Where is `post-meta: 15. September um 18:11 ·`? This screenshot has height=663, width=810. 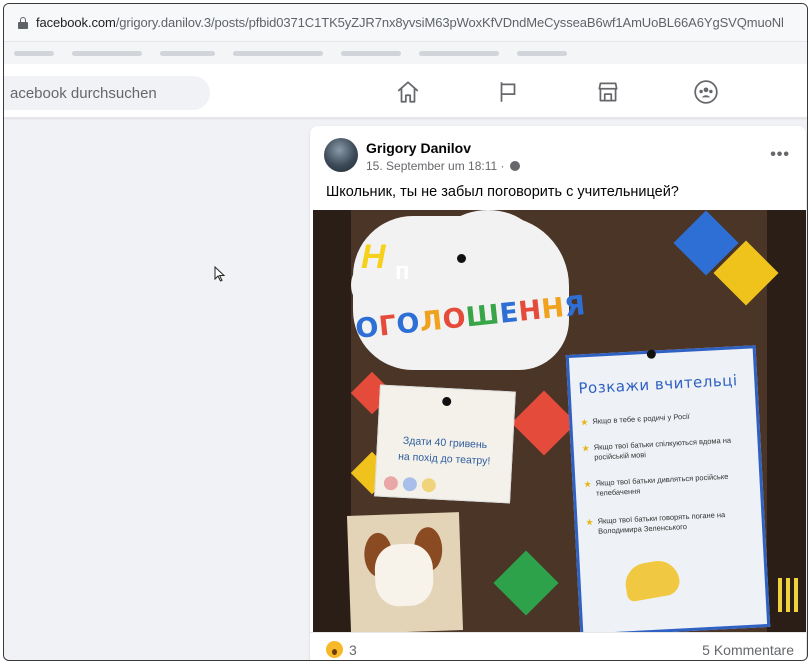 post-meta: 15. September um 18:11 · is located at coordinates (443, 166).